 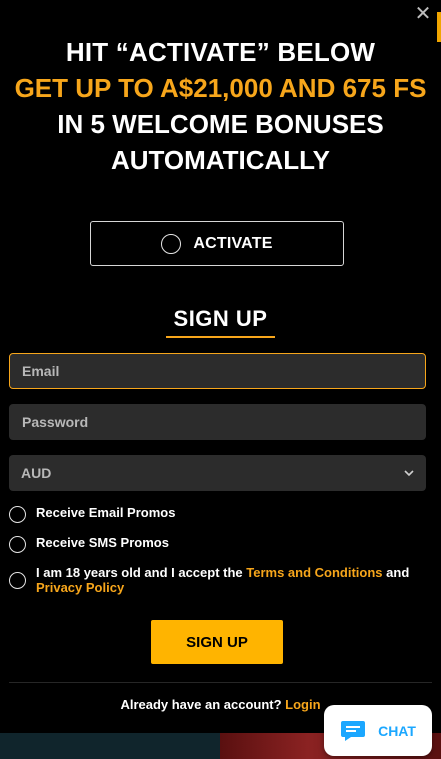 I want to click on login-link: Login, so click(x=302, y=704).